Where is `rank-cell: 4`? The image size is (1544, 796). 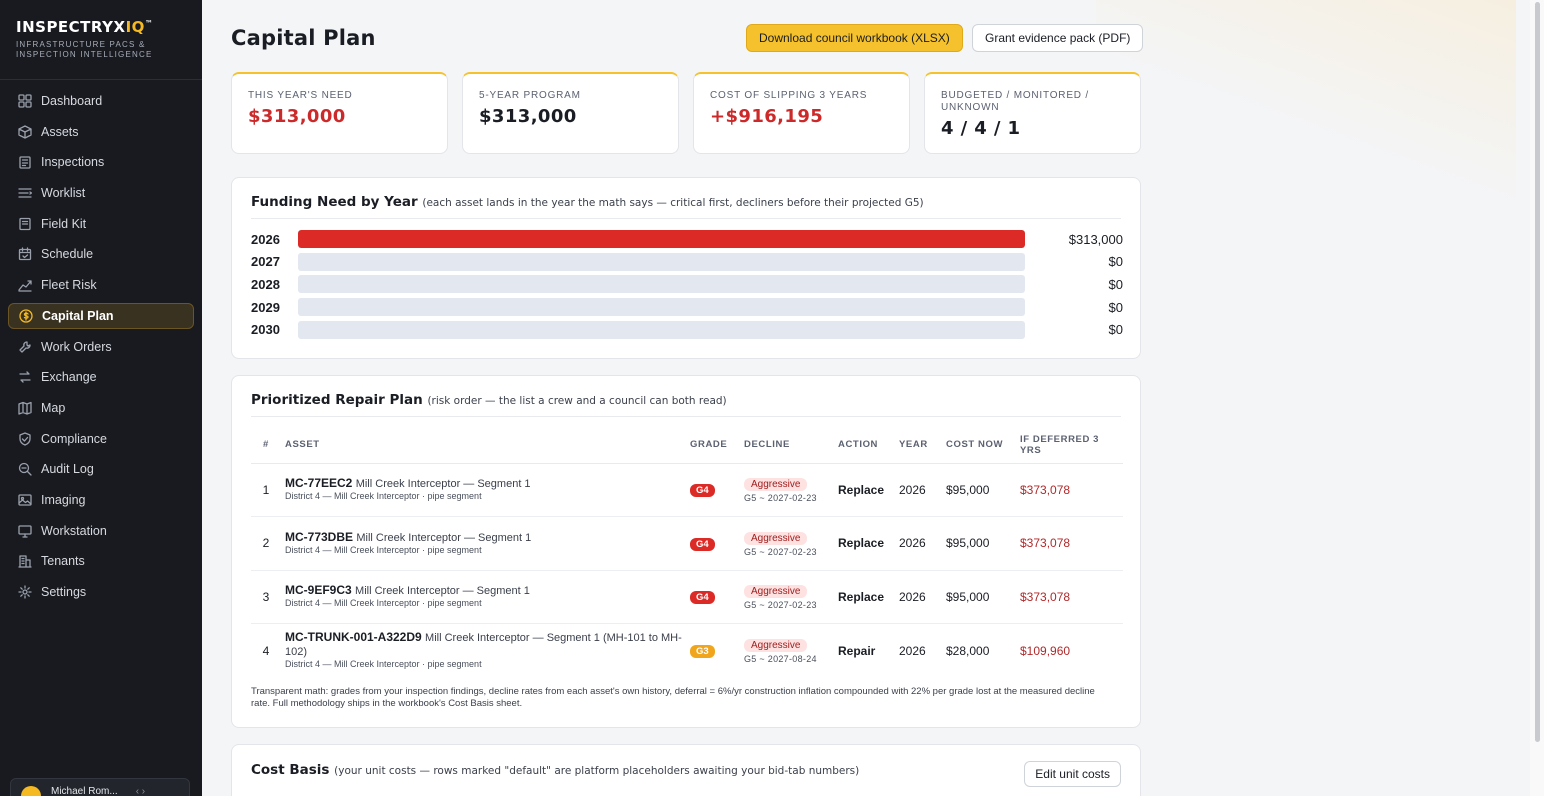
rank-cell: 4 is located at coordinates (266, 650).